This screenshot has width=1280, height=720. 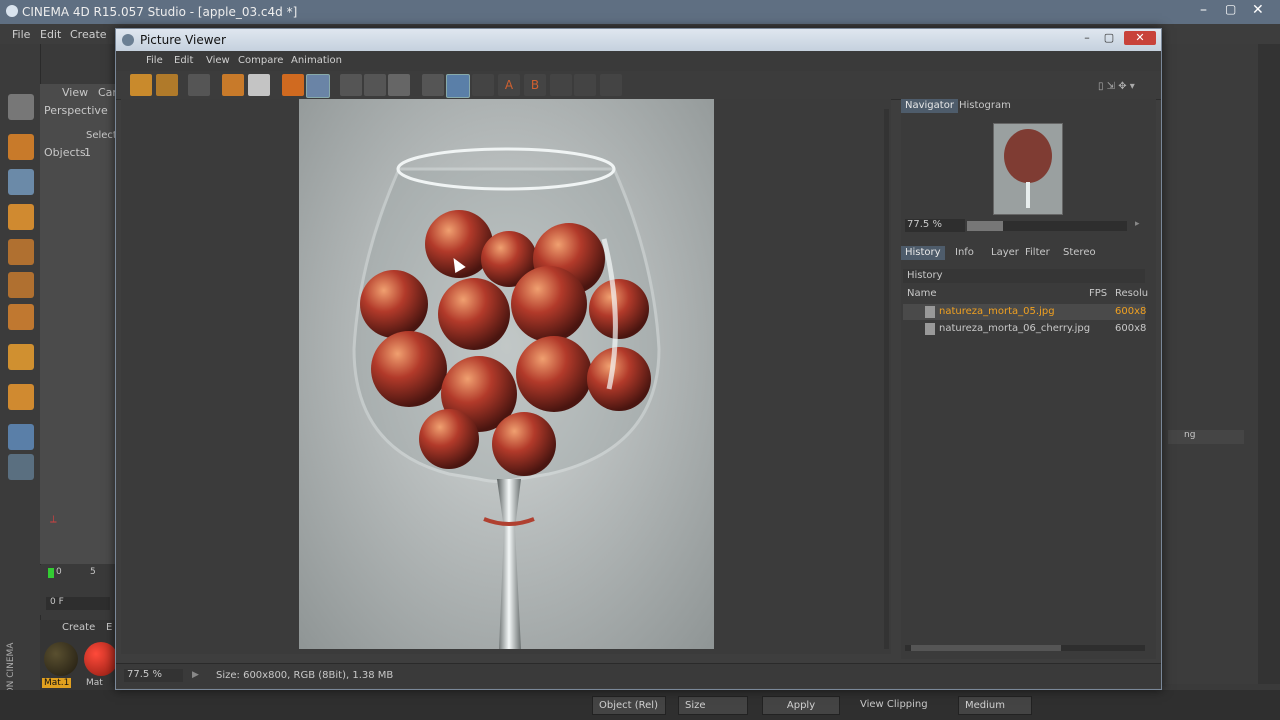 I want to click on status-zoom-field: 77.5 %, so click(x=153, y=675).